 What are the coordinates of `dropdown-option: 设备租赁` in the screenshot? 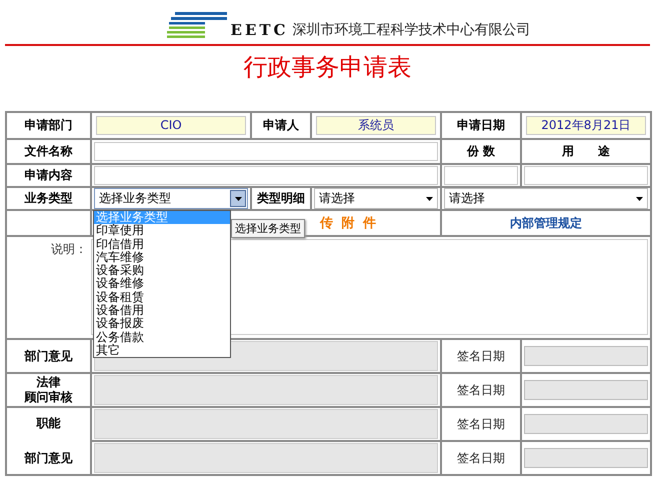 It's located at (162, 297).